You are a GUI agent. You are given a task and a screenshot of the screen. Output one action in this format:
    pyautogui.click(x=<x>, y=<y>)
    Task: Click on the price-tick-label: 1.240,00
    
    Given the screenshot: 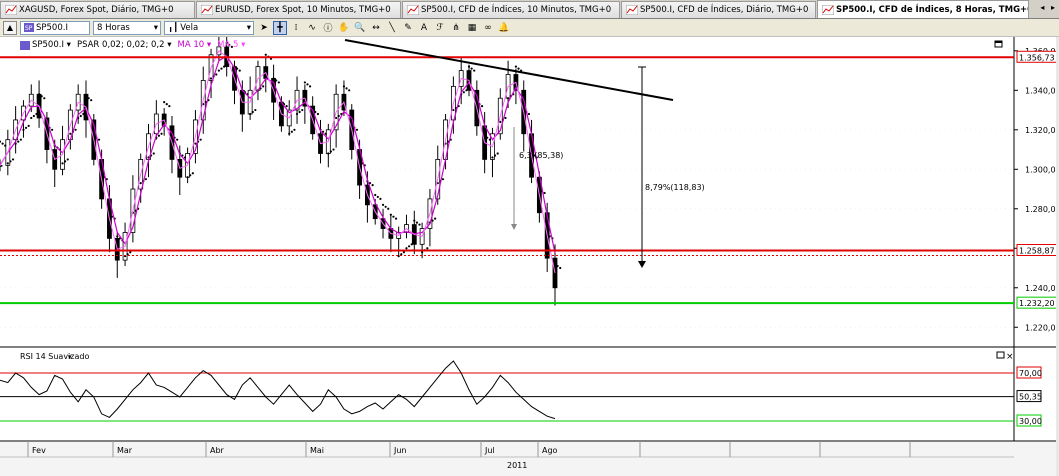 What is the action you would take?
    pyautogui.click(x=1042, y=288)
    